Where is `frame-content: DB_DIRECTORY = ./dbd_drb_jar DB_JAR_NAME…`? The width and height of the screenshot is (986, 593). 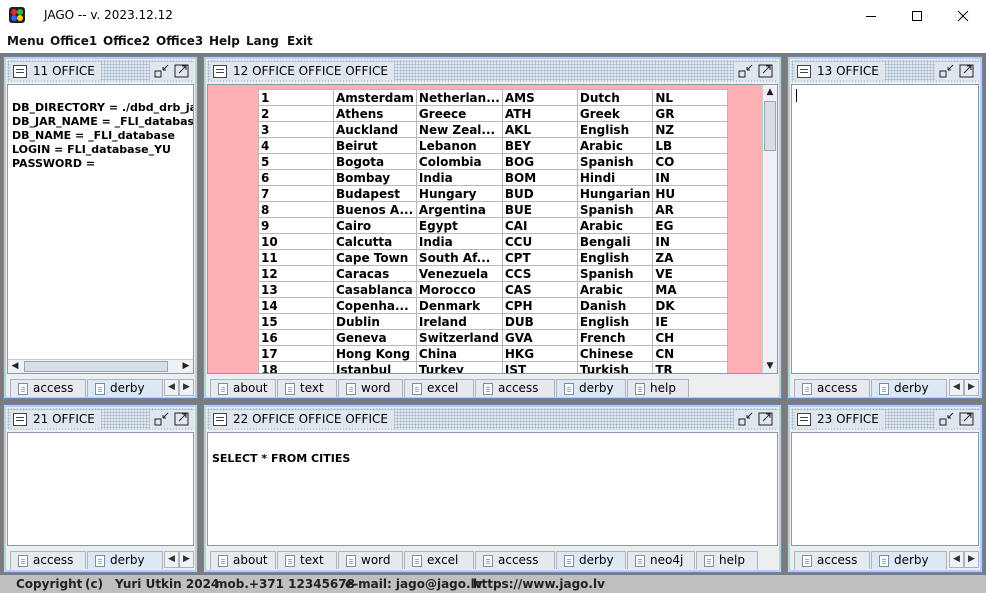
frame-content: DB_DIRECTORY = ./dbd_drb_jar DB_JAR_NAME… is located at coordinates (100, 229).